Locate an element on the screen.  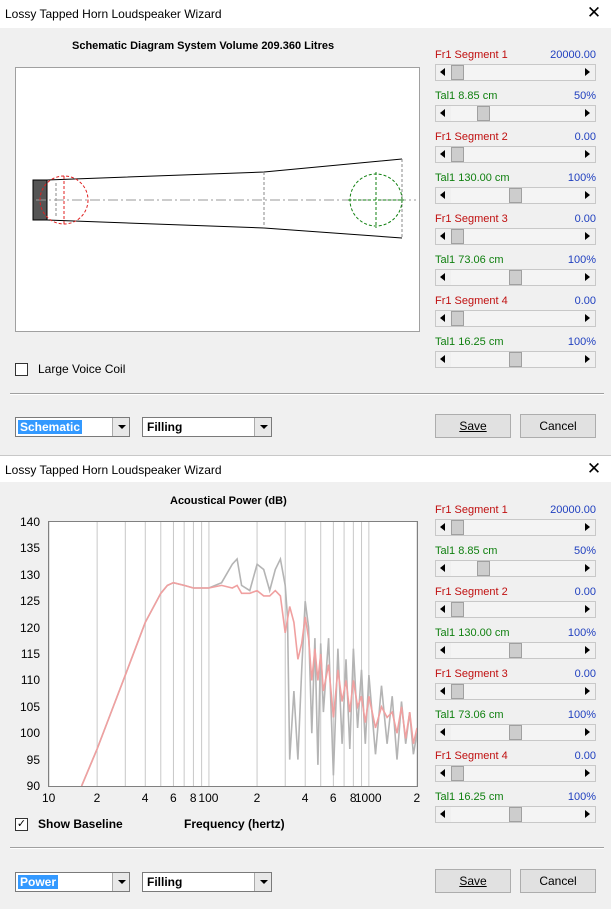
param-name: Fr1 Segment 4 is located at coordinates (471, 301).